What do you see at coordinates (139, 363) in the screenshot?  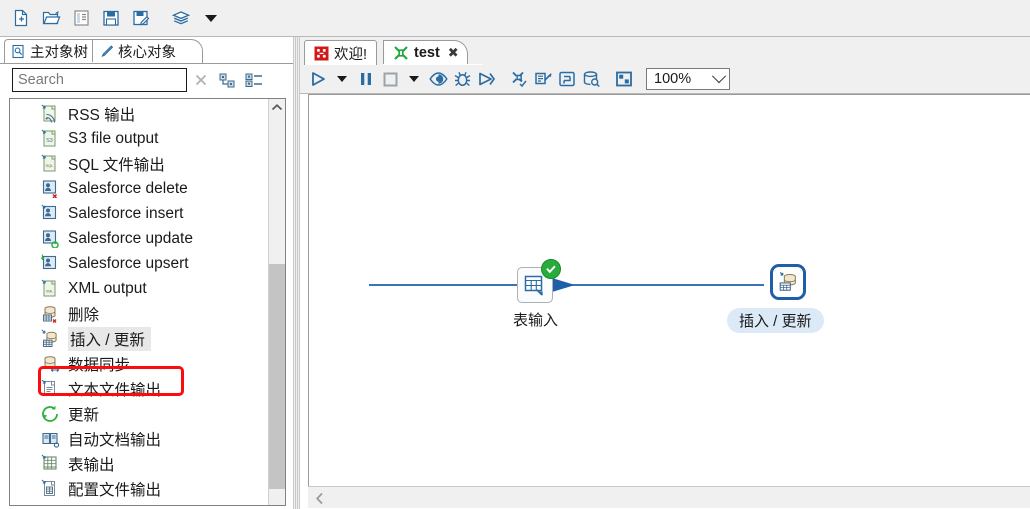 I see `tree-item: 数据同步` at bounding box center [139, 363].